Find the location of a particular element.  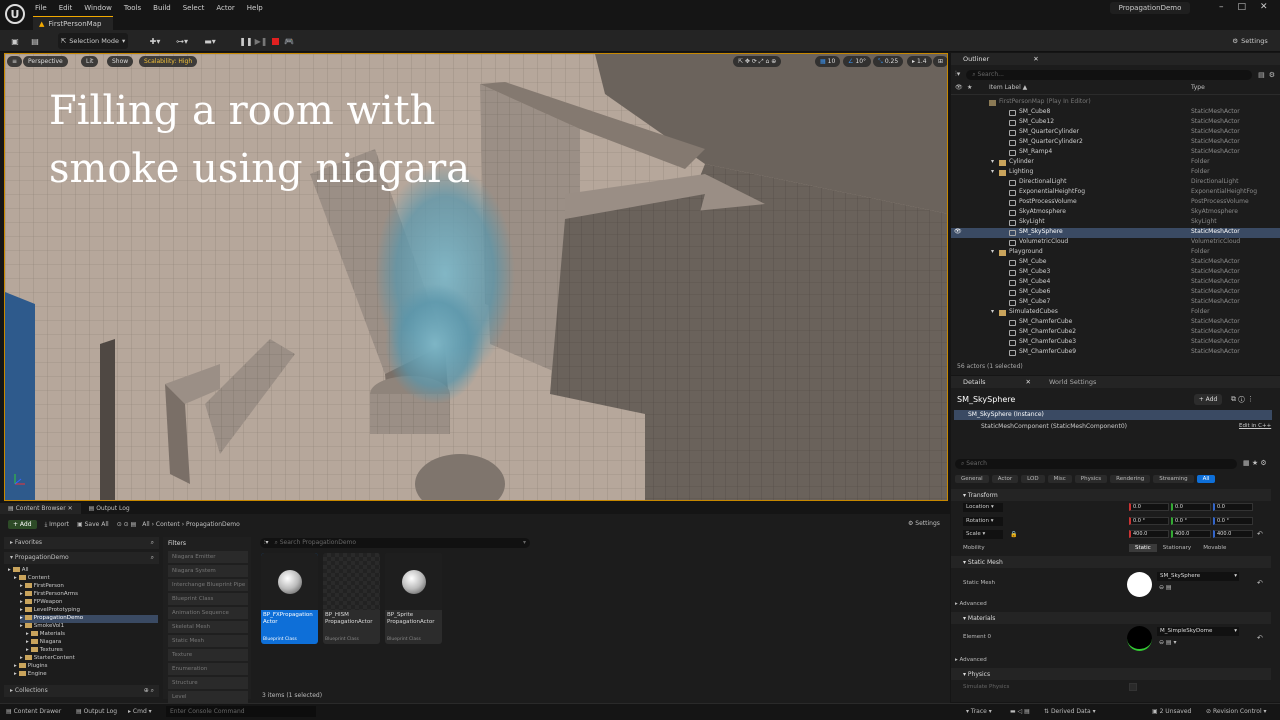

revision-control-button: ⊘ Revision Control ▾ is located at coordinates (1236, 711).